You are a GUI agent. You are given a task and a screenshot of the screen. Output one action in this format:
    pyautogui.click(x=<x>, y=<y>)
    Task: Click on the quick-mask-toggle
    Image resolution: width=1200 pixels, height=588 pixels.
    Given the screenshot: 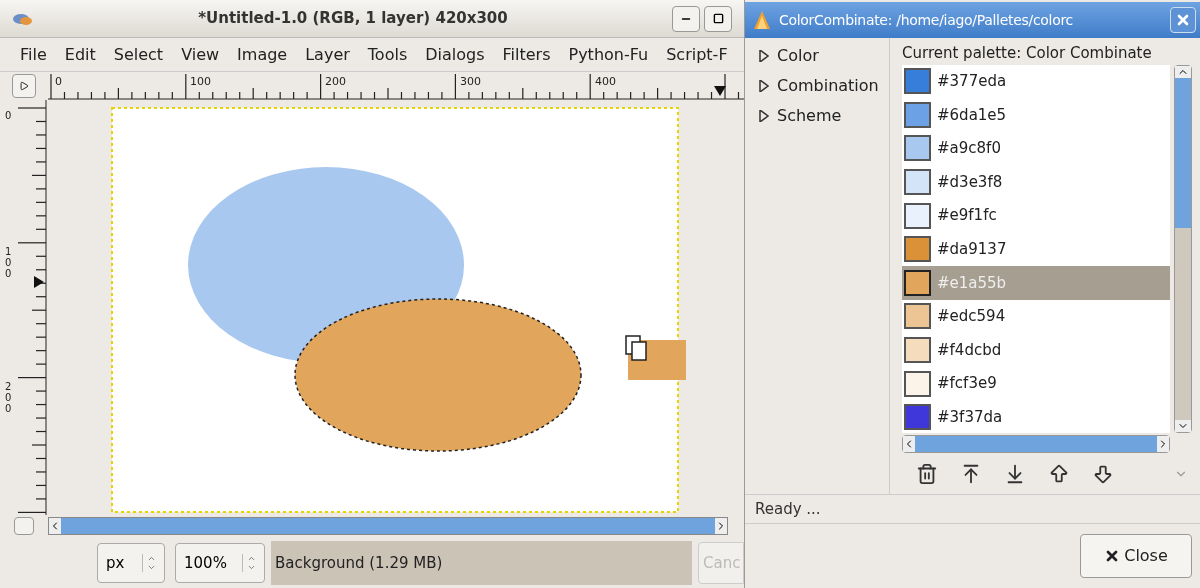 What is the action you would take?
    pyautogui.click(x=24, y=526)
    